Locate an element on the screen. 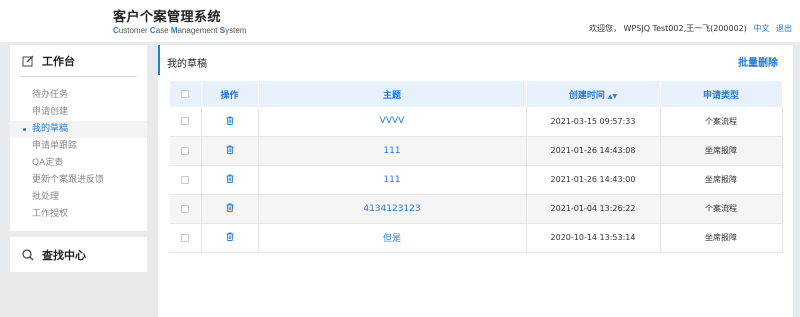  subject-cell: VVVV is located at coordinates (392, 122).